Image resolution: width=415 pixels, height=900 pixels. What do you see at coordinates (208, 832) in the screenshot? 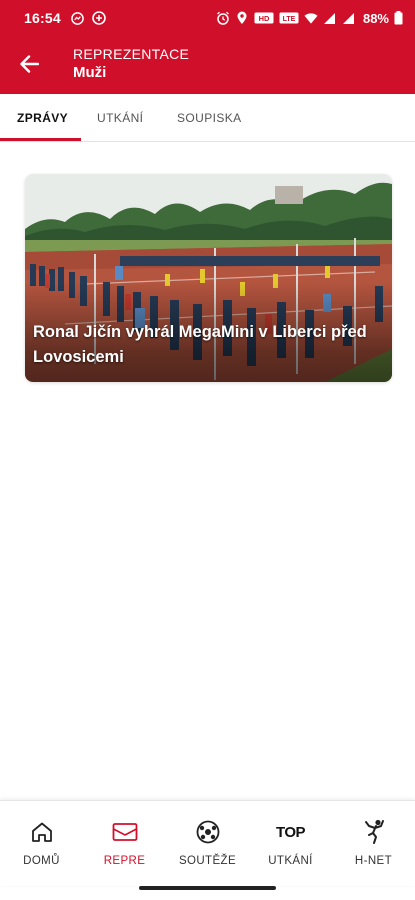
I see `ball-icon` at bounding box center [208, 832].